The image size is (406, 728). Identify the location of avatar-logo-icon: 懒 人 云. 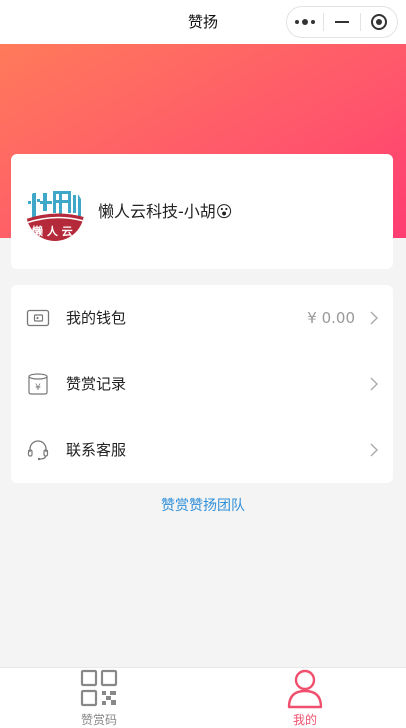
(55, 212).